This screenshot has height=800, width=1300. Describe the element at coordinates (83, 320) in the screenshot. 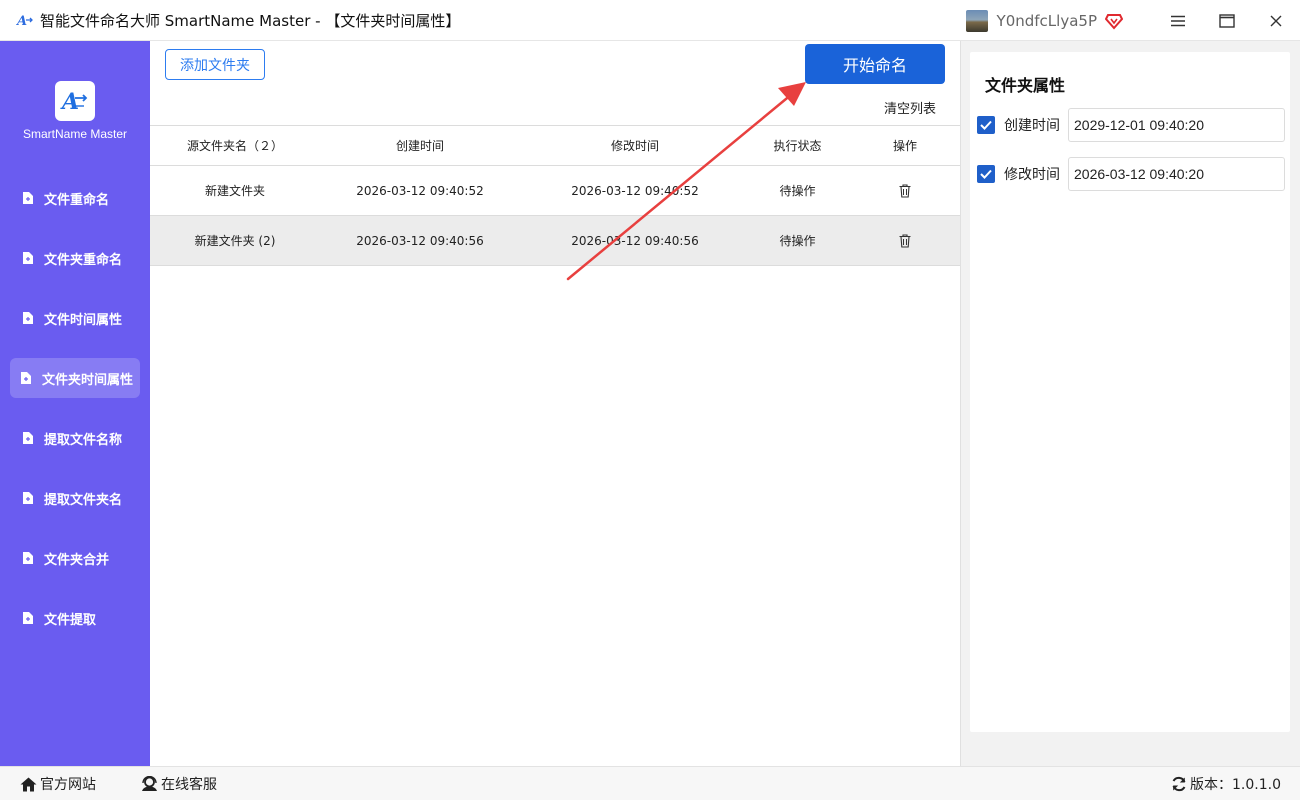

I see `sidebar-item-label: 文件时间属性` at that location.